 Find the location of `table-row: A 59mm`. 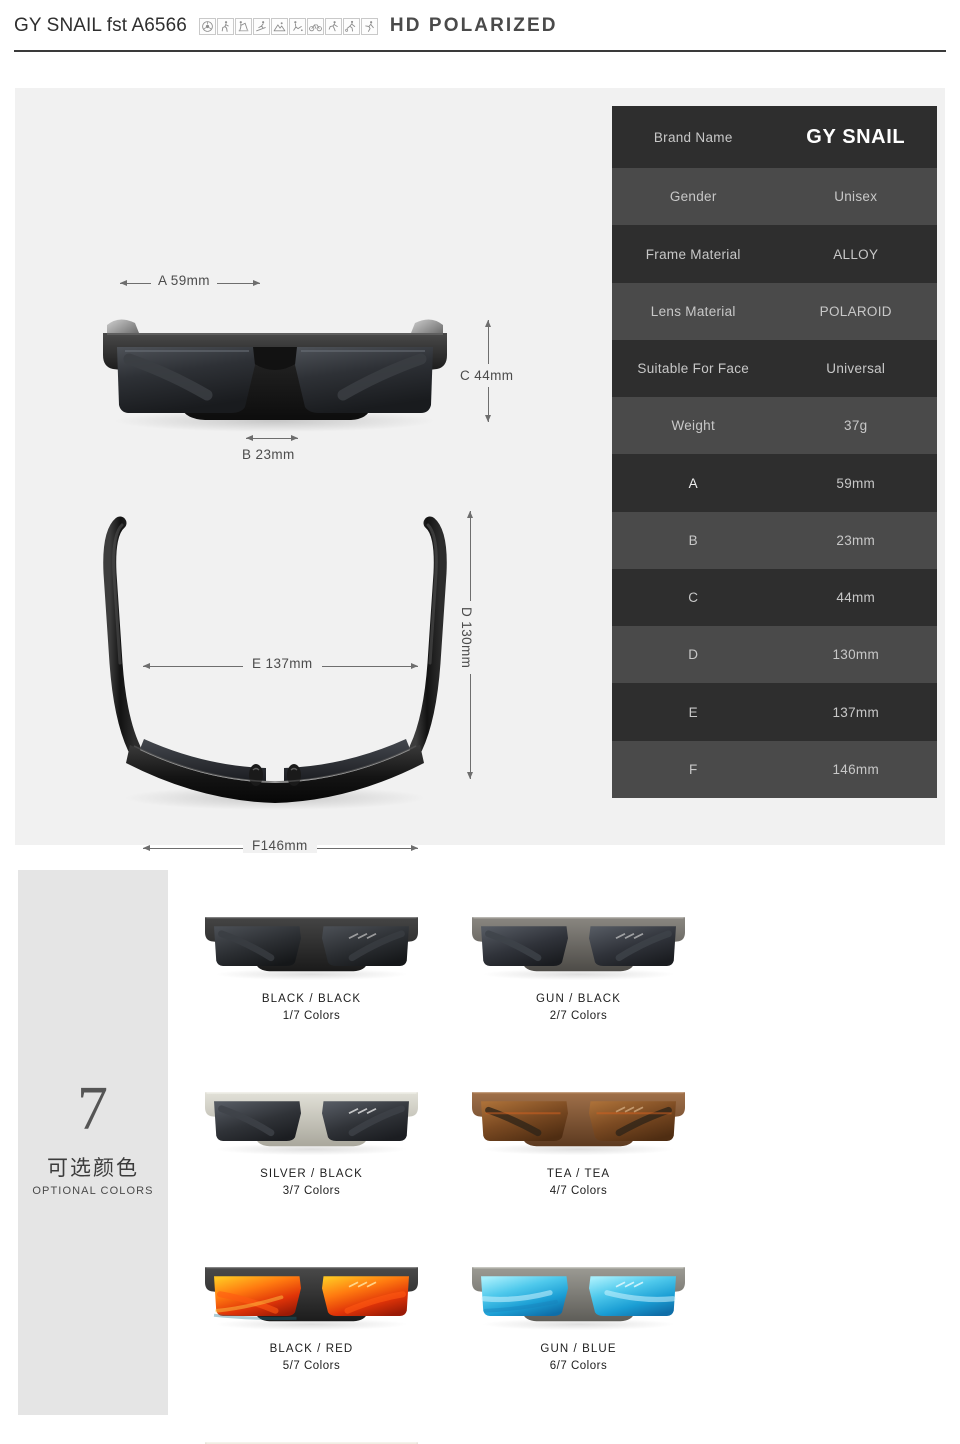

table-row: A 59mm is located at coordinates (774, 483).